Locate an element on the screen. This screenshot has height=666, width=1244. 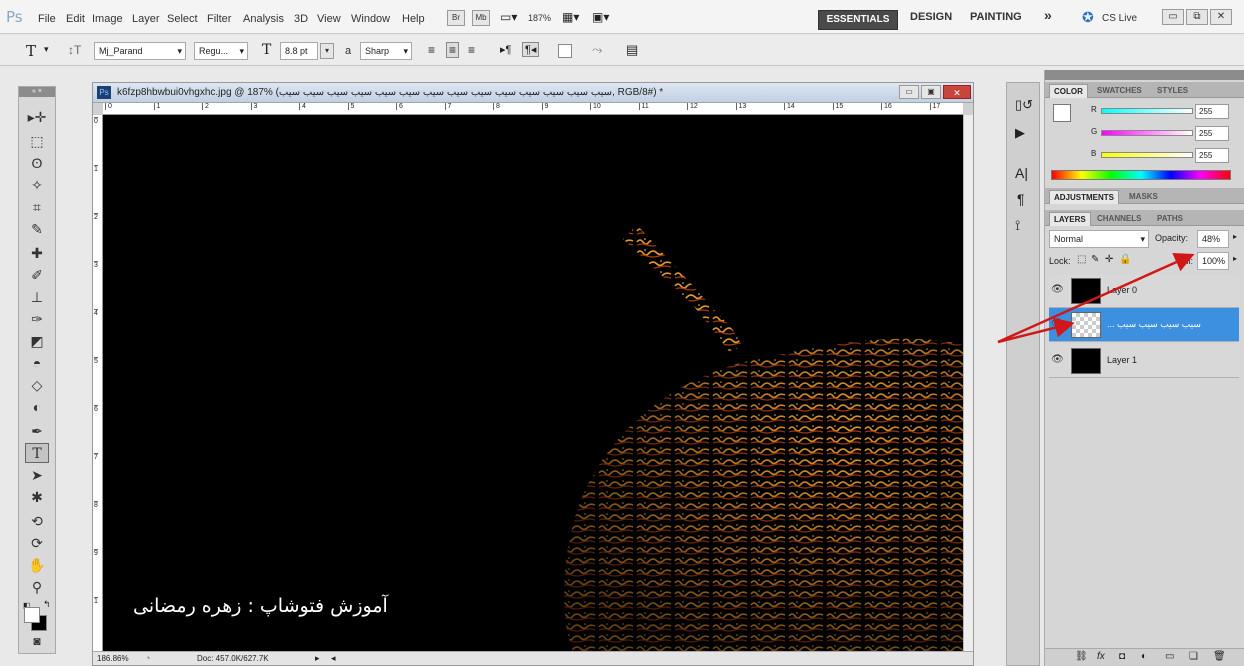
clone-stamp-tool-icon: ⊥ is located at coordinates (37, 297).